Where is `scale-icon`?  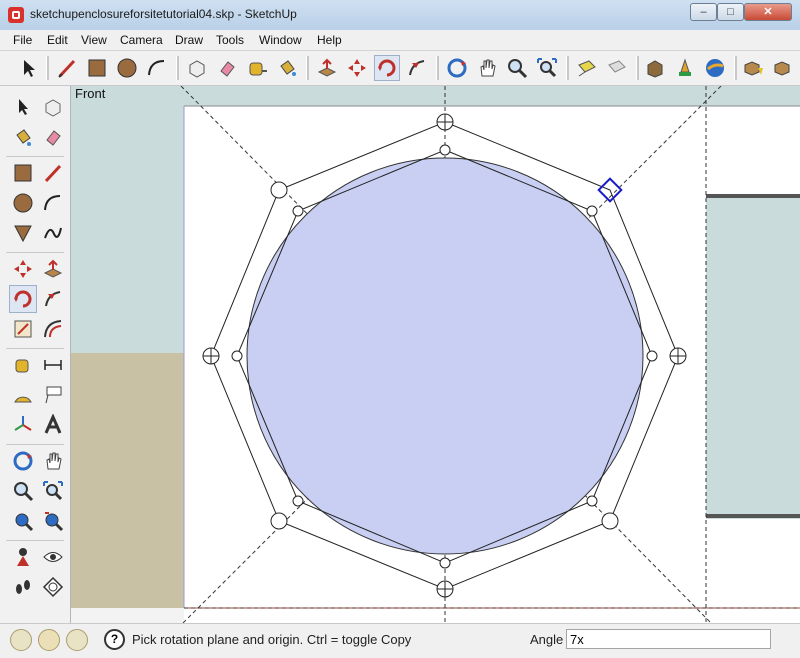
scale-icon is located at coordinates (23, 329).